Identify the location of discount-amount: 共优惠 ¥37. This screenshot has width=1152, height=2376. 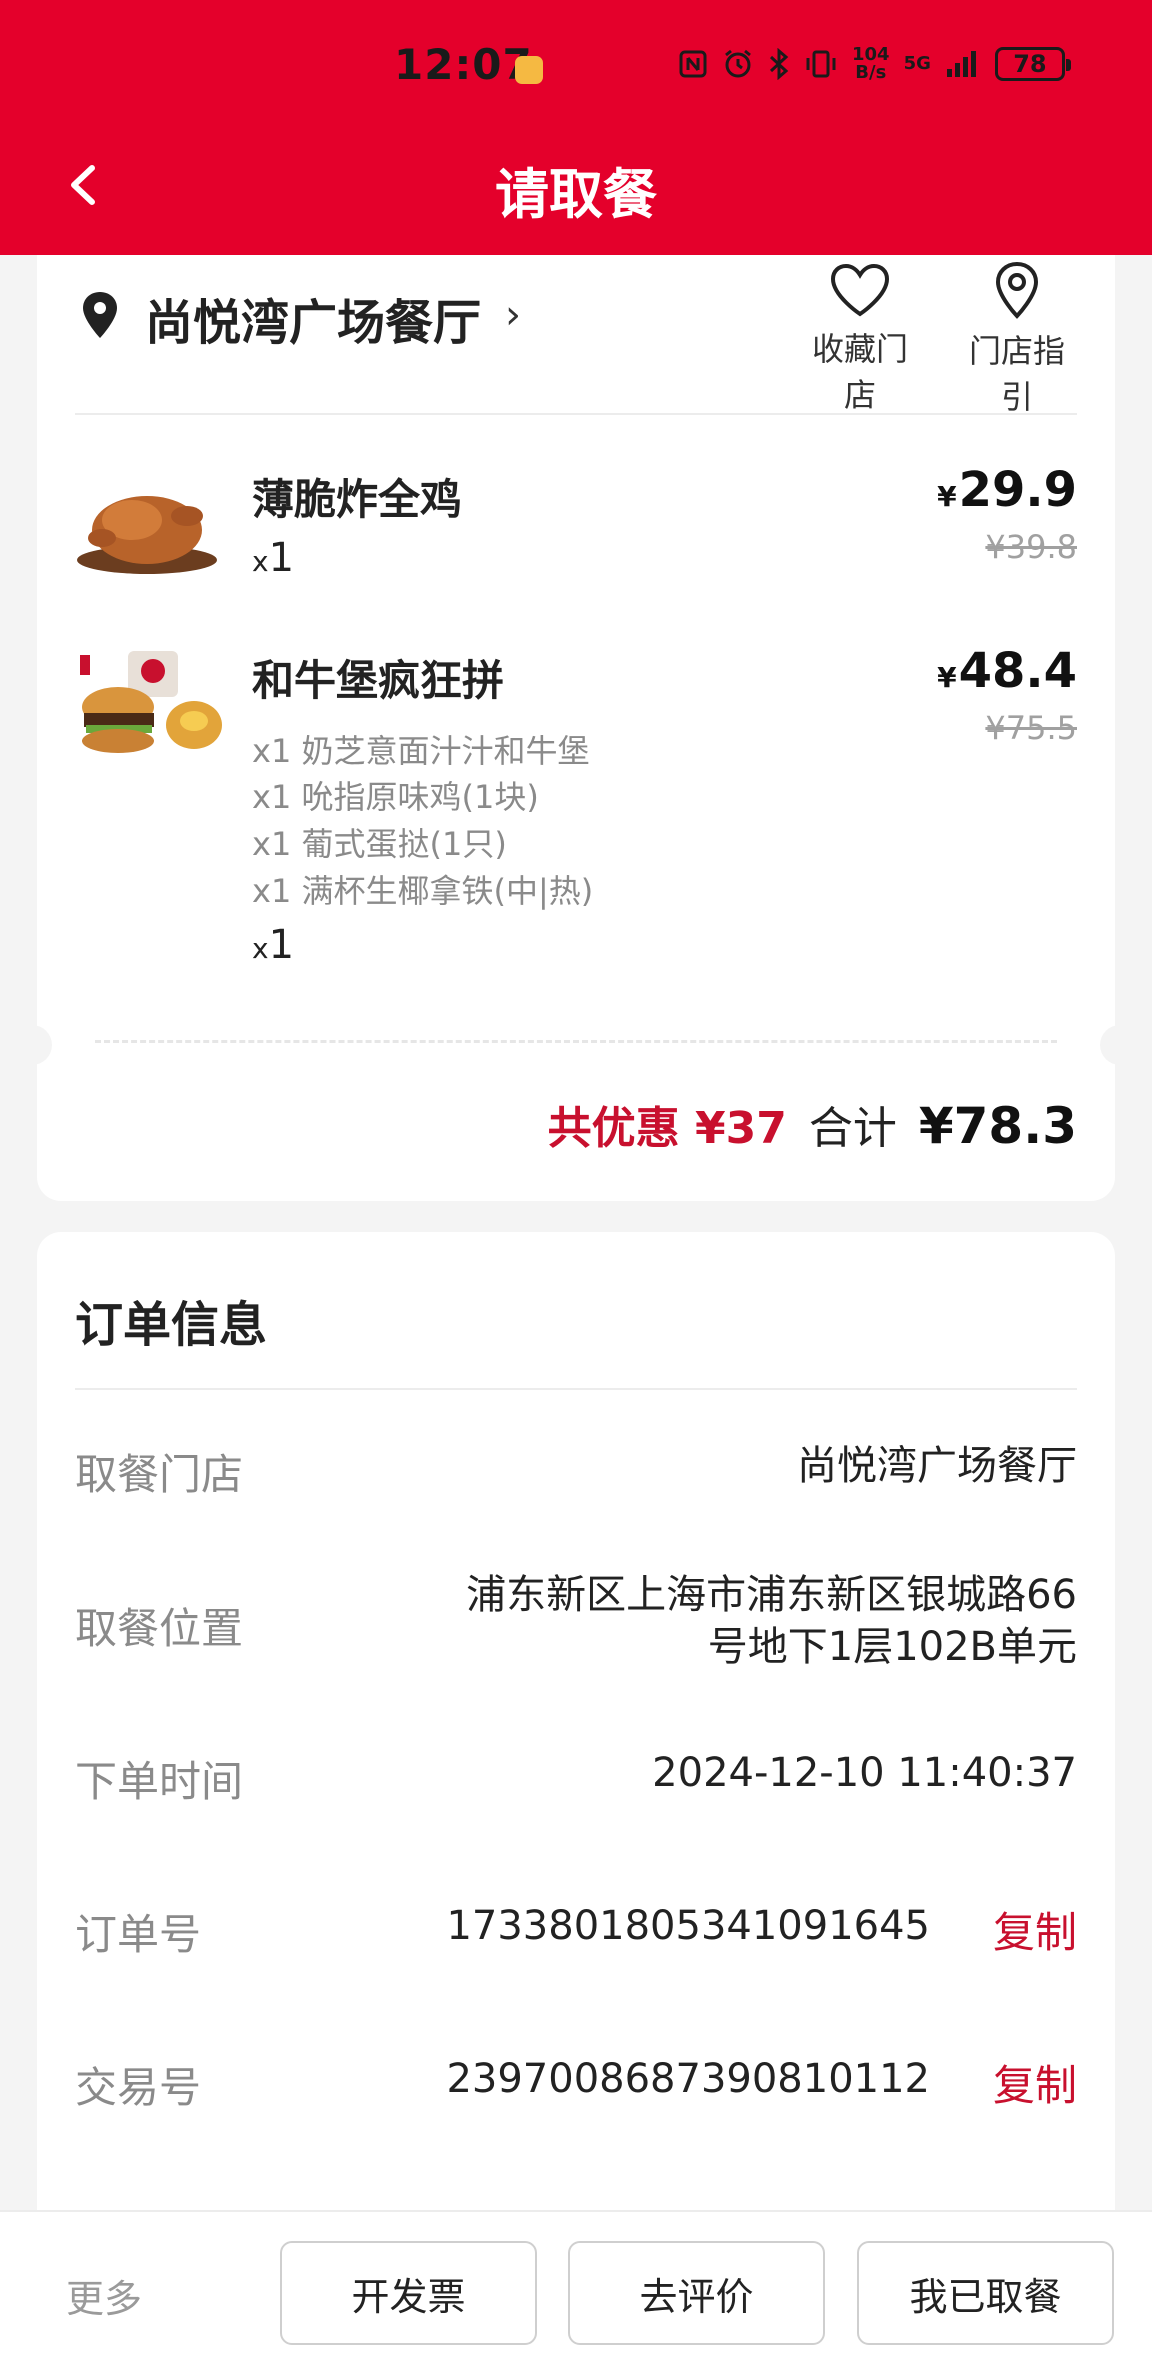
(667, 1128).